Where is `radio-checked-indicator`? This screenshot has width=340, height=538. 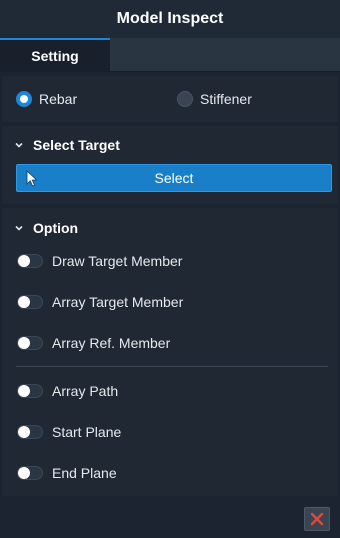
radio-checked-indicator is located at coordinates (24, 99).